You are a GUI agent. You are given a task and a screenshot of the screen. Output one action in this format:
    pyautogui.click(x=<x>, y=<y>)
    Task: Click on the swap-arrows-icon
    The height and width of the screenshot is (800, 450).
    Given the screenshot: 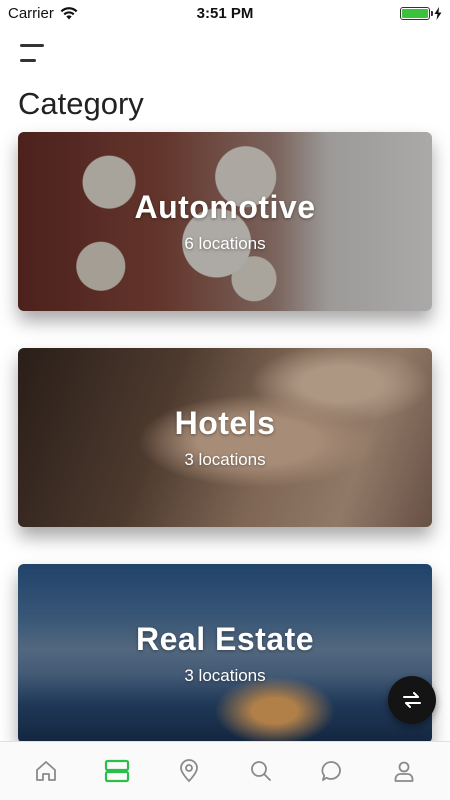 What is the action you would take?
    pyautogui.click(x=412, y=700)
    